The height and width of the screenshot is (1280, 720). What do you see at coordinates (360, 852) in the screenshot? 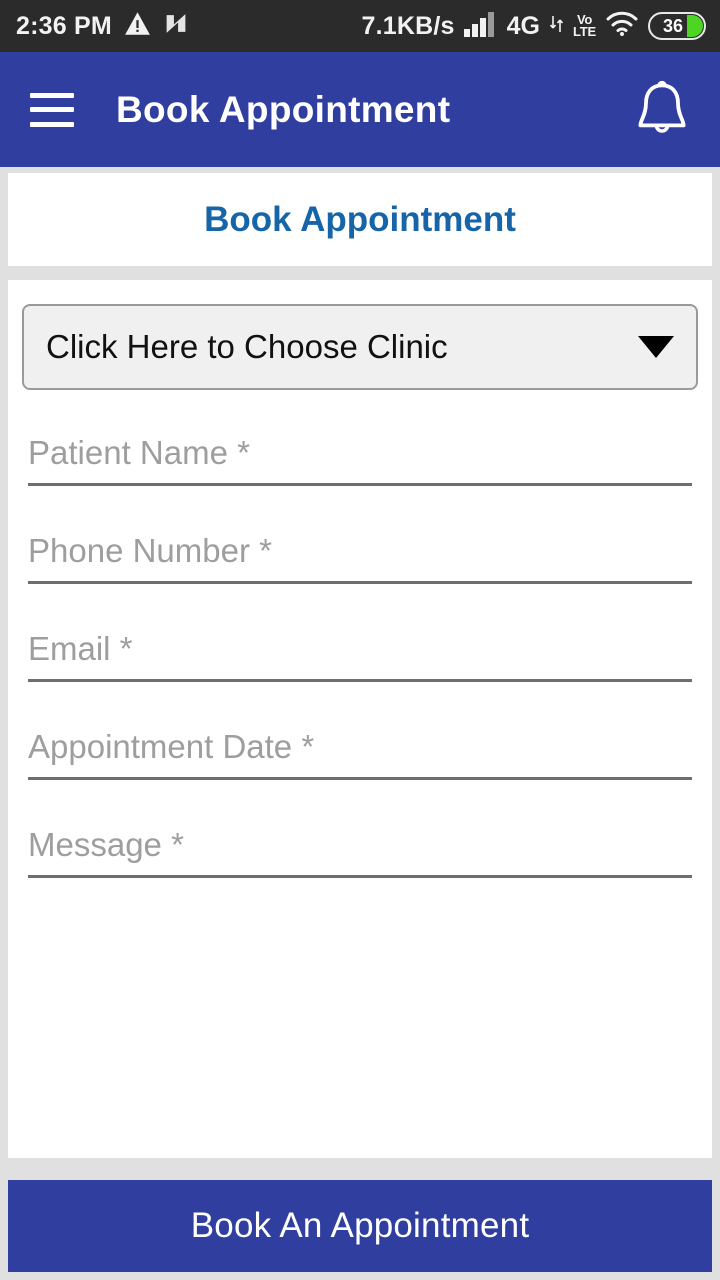
I see `message-input: Message *` at bounding box center [360, 852].